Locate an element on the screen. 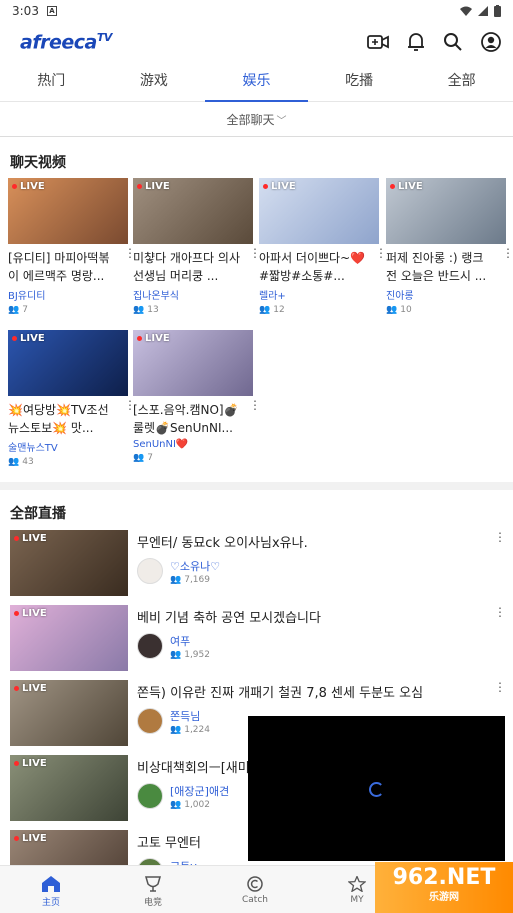 The image size is (513, 913). viewer-count: 👥 7 is located at coordinates (18, 310).